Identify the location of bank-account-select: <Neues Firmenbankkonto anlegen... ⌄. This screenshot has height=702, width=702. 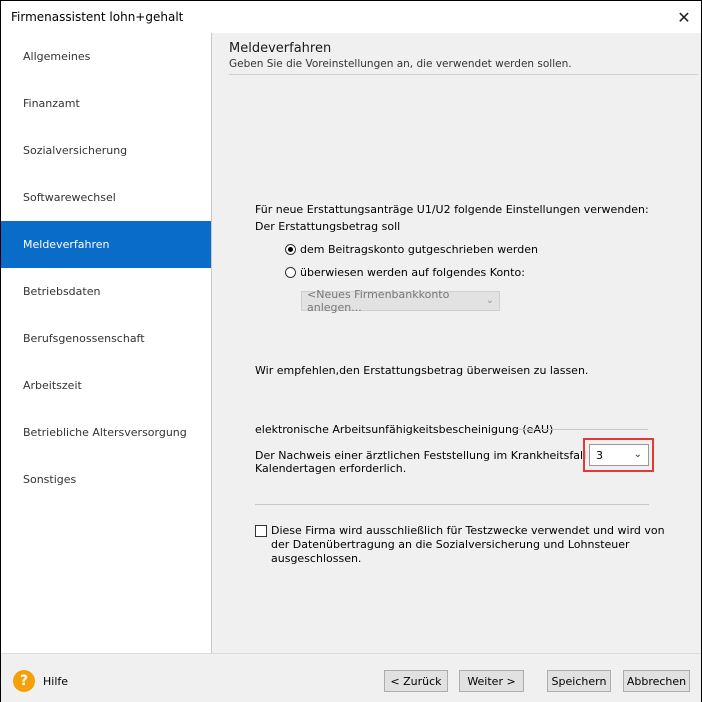
(400, 301).